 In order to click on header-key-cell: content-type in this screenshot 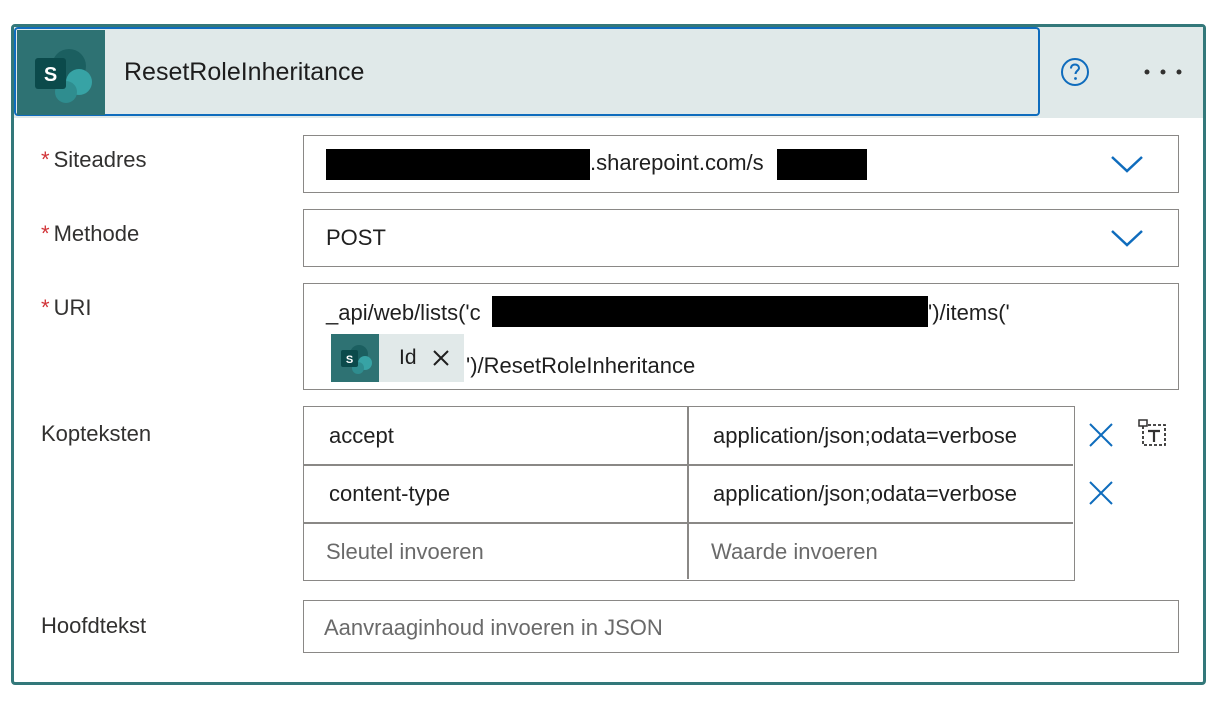, I will do `click(389, 494)`.